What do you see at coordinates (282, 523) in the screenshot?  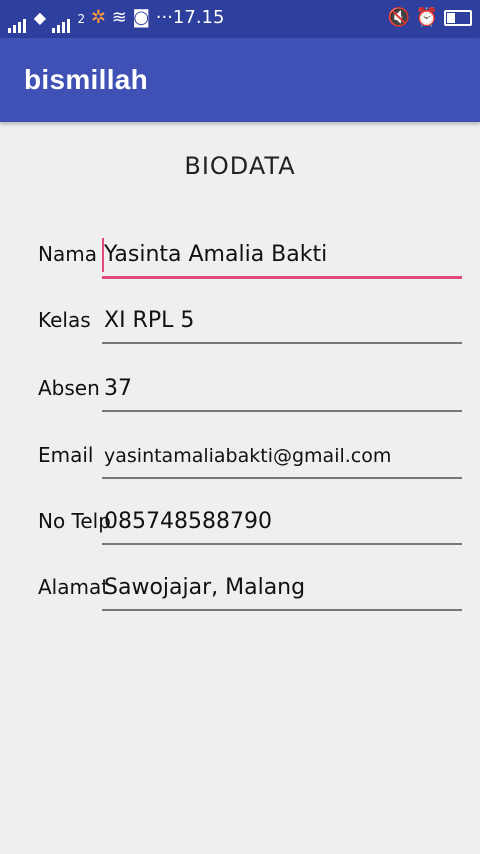 I see `no-telp-input: 085748588790` at bounding box center [282, 523].